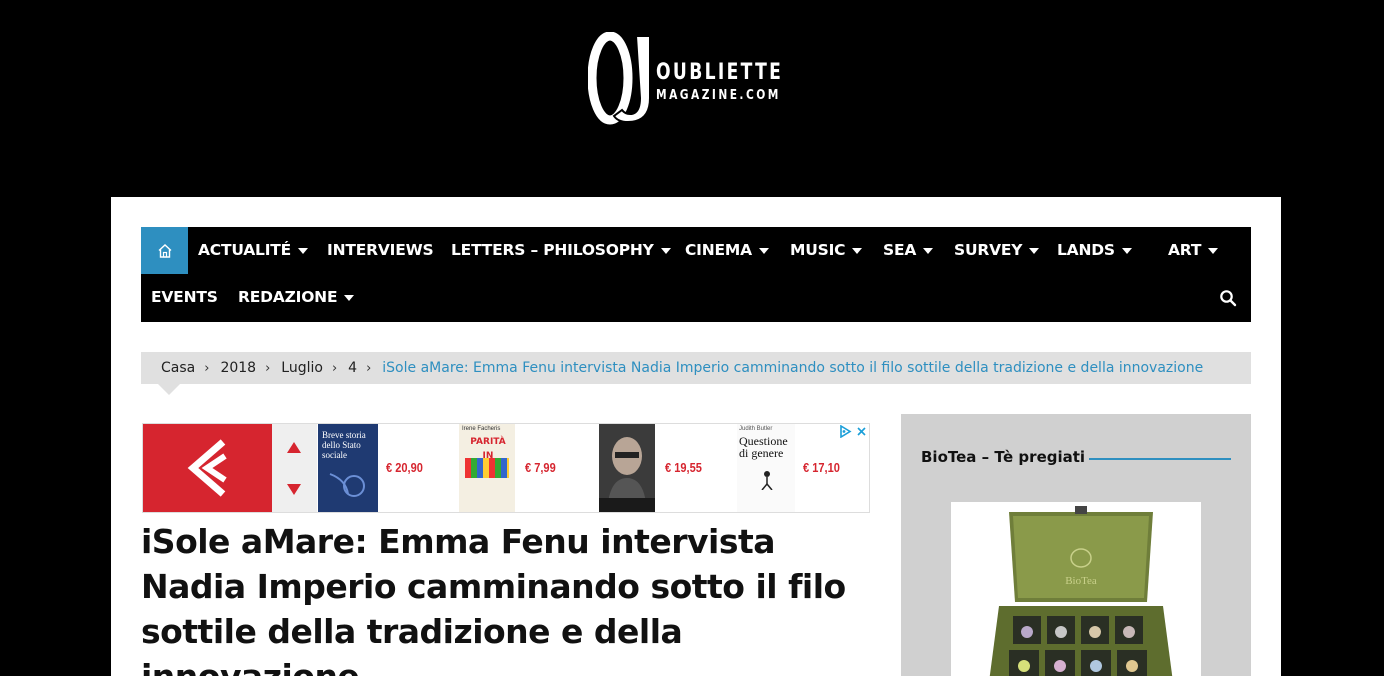 Image resolution: width=1384 pixels, height=676 pixels. I want to click on nav-item-label: LANDS, so click(1086, 250).